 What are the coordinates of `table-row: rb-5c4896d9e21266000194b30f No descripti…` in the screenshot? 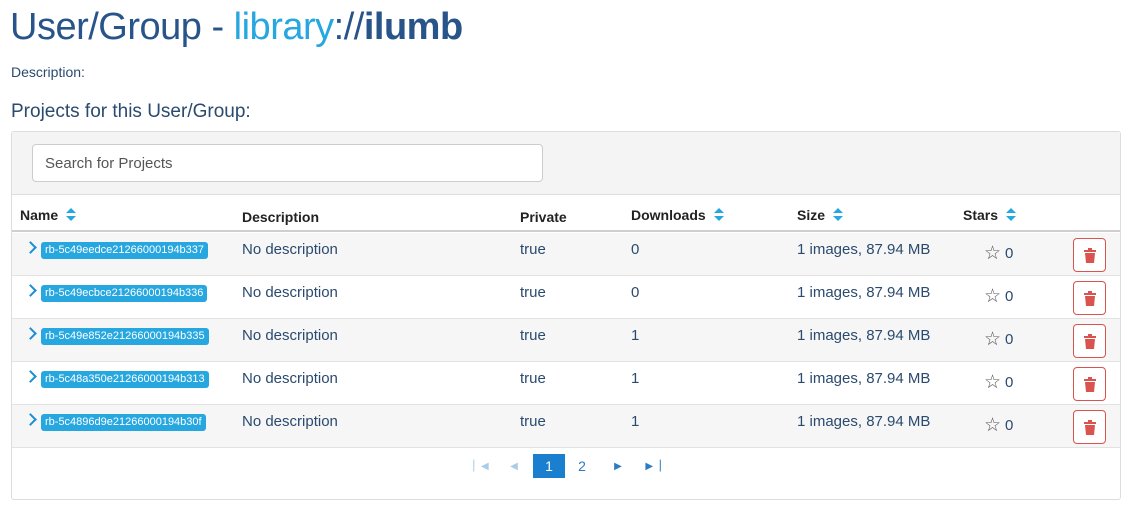 It's located at (566, 426).